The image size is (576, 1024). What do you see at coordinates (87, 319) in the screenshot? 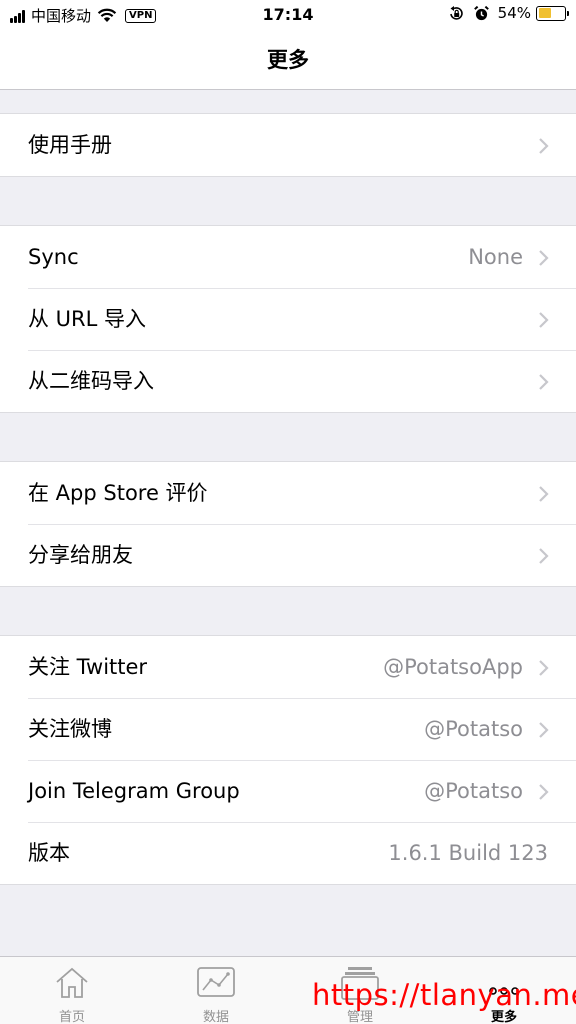
I see `row-label: 从 URL 导入` at bounding box center [87, 319].